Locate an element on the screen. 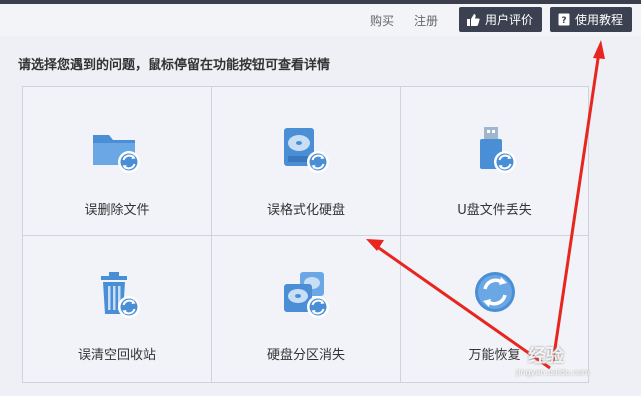 The width and height of the screenshot is (641, 396). option-emptied-recycle-bin: 误清空回收站 is located at coordinates (117, 309).